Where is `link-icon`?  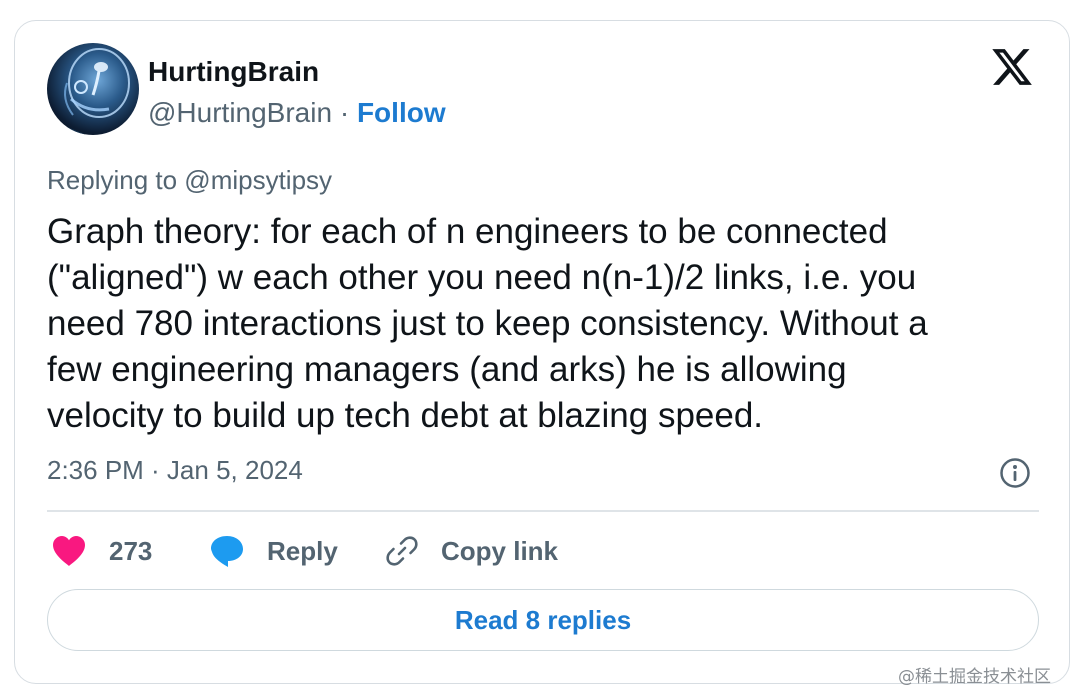
link-icon is located at coordinates (402, 551).